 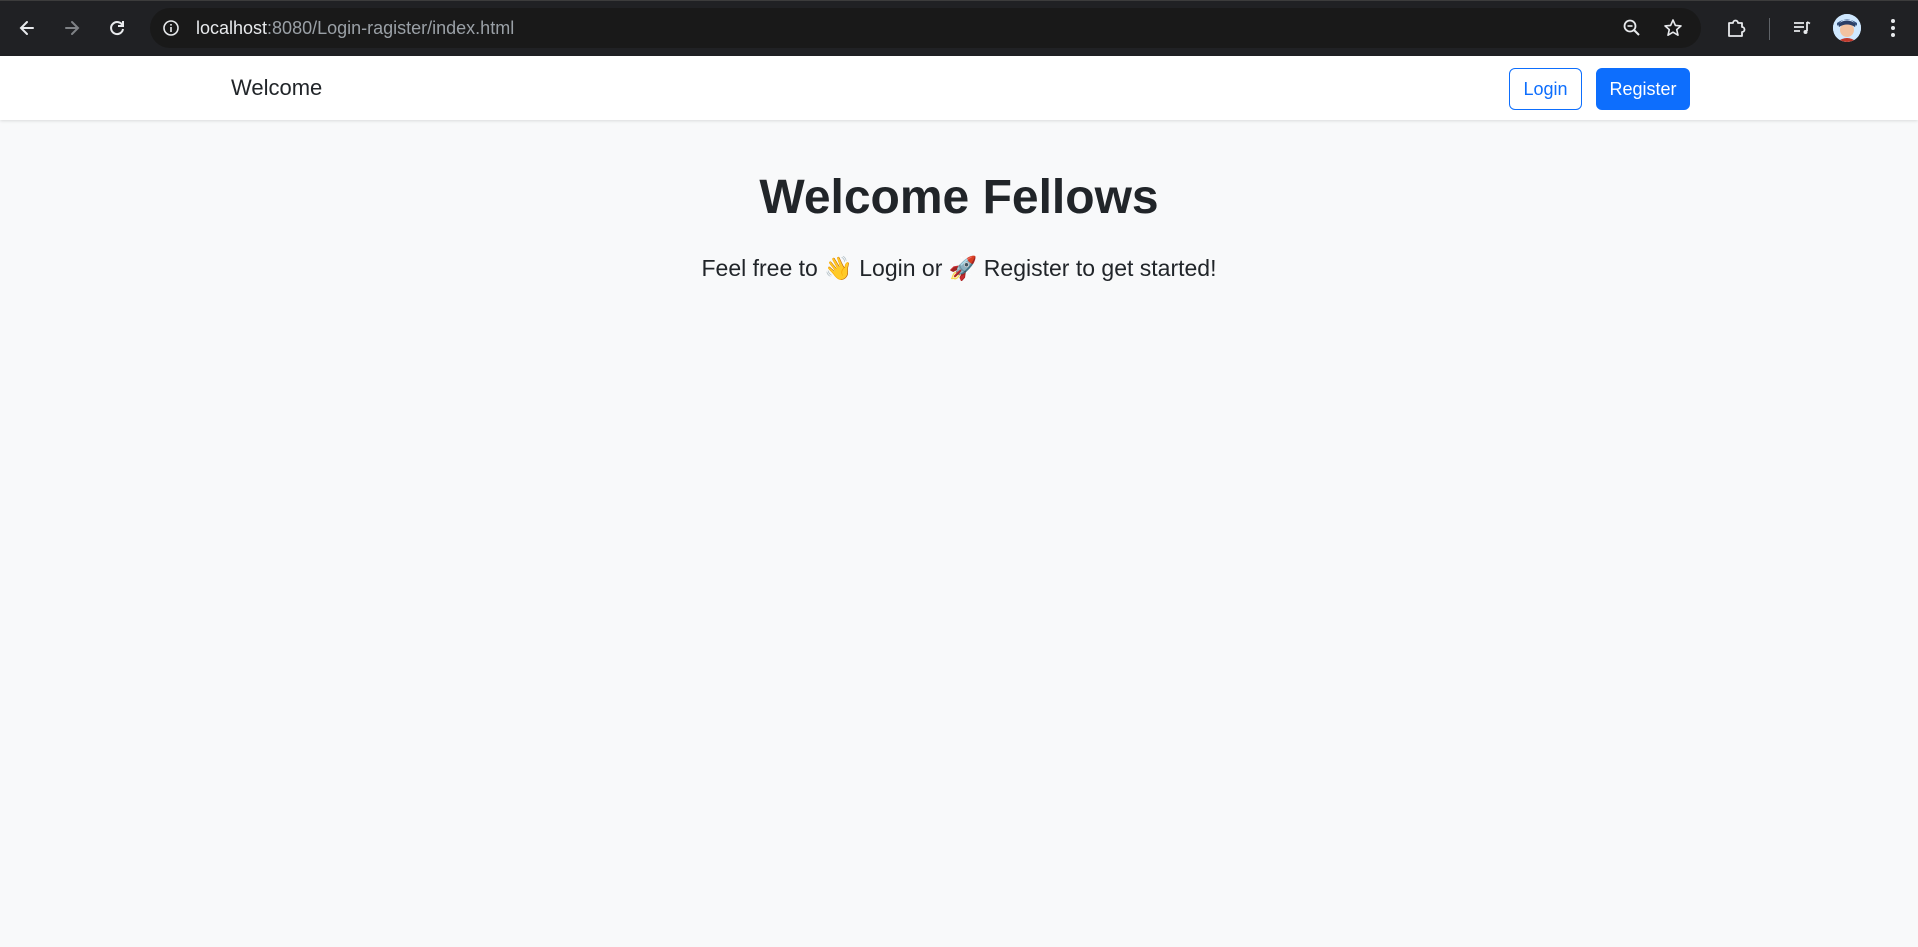 I want to click on bookmark-button, so click(x=1673, y=28).